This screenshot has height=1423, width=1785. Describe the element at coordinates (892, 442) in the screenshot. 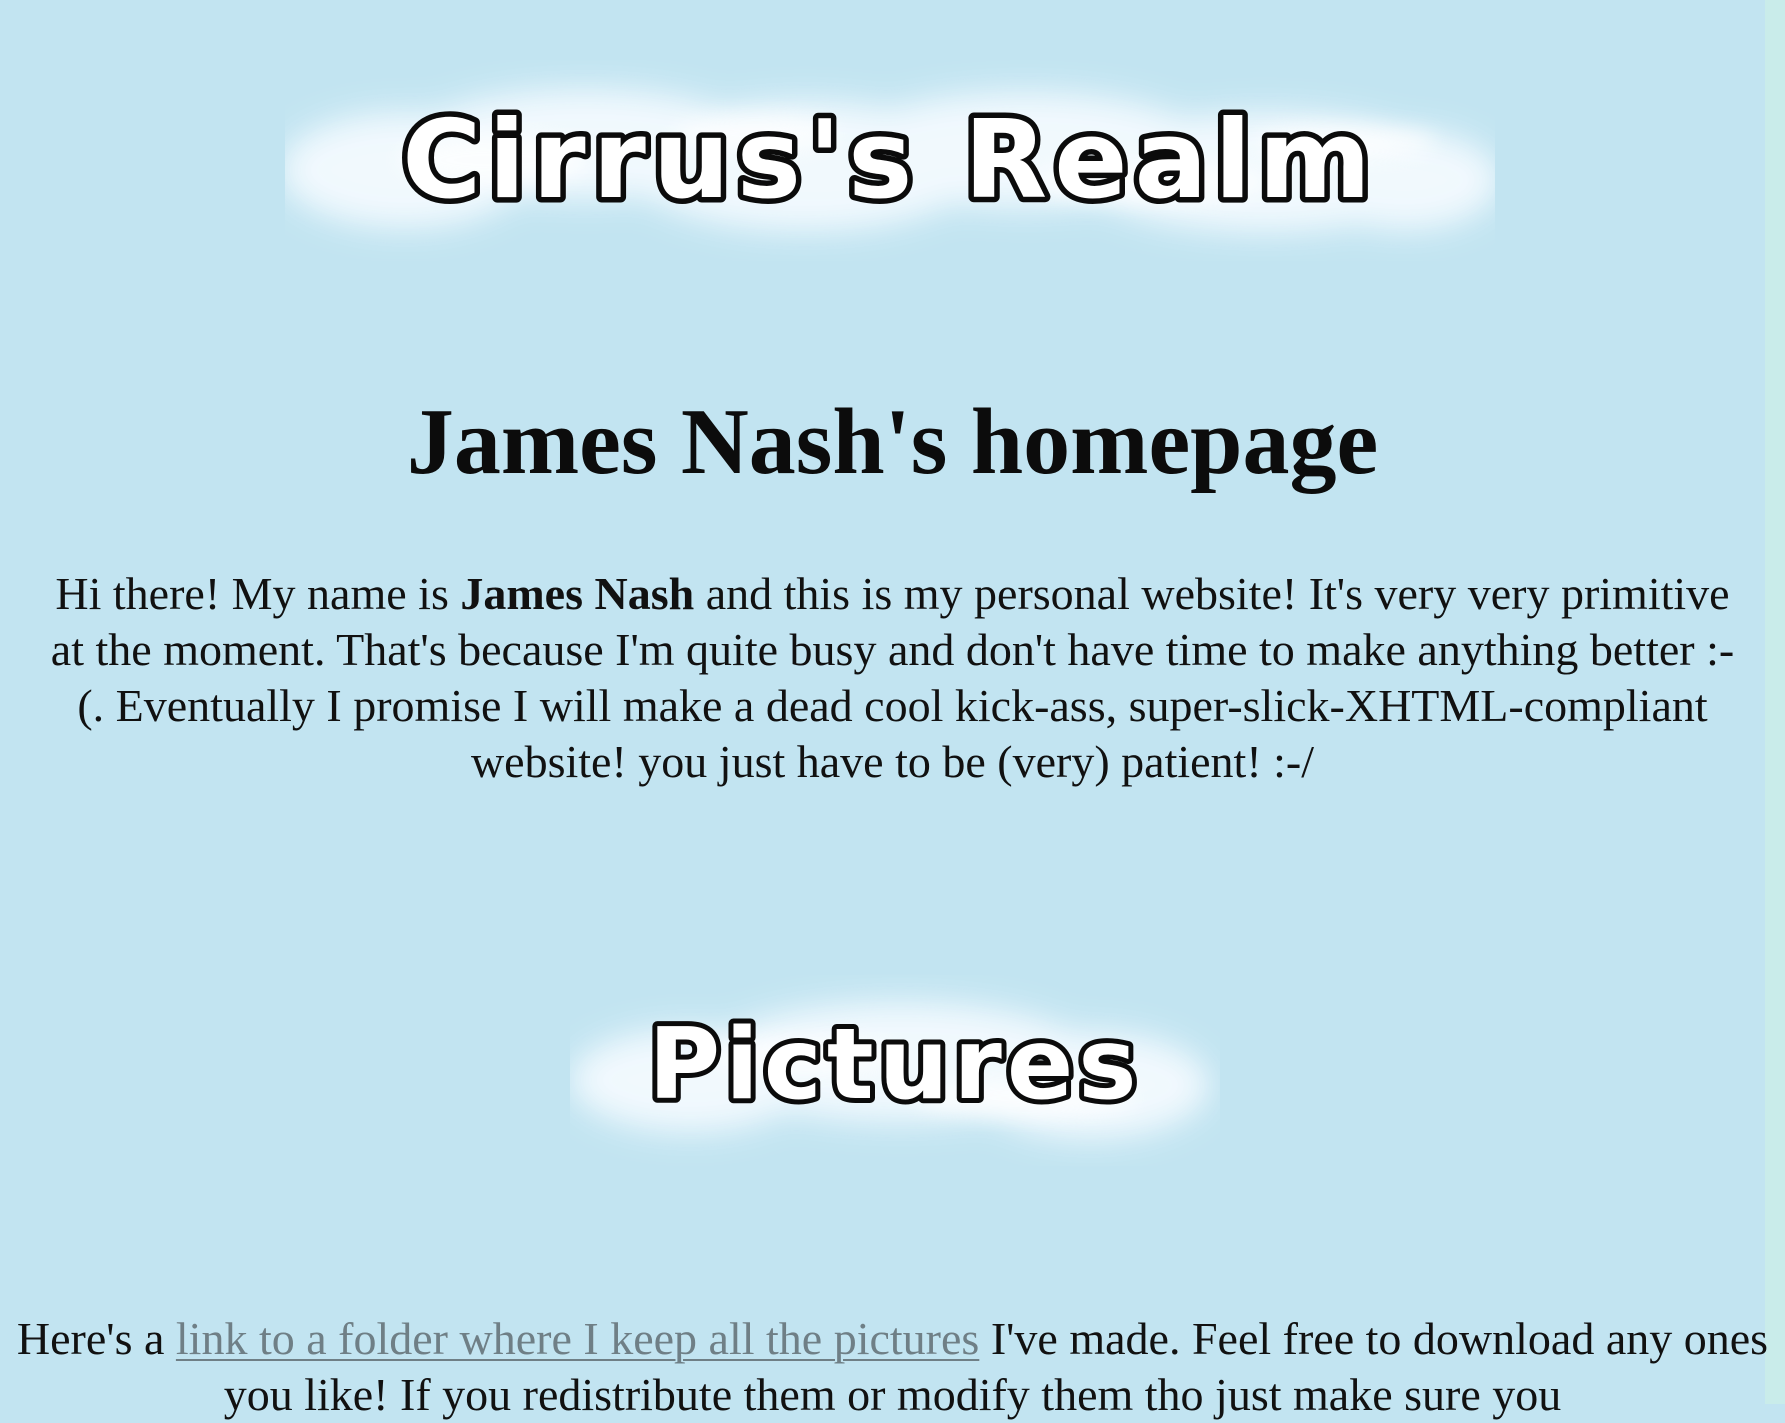

I see `page-title: James Nash's homepage` at that location.